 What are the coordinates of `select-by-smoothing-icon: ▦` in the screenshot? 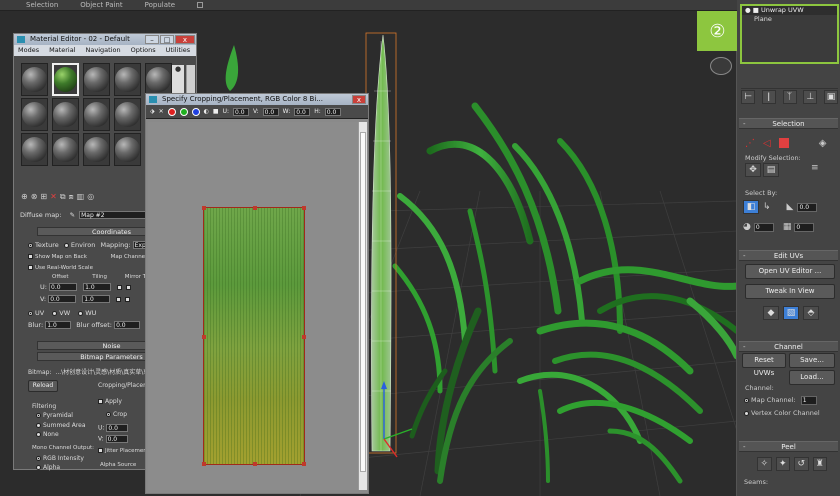 It's located at (787, 227).